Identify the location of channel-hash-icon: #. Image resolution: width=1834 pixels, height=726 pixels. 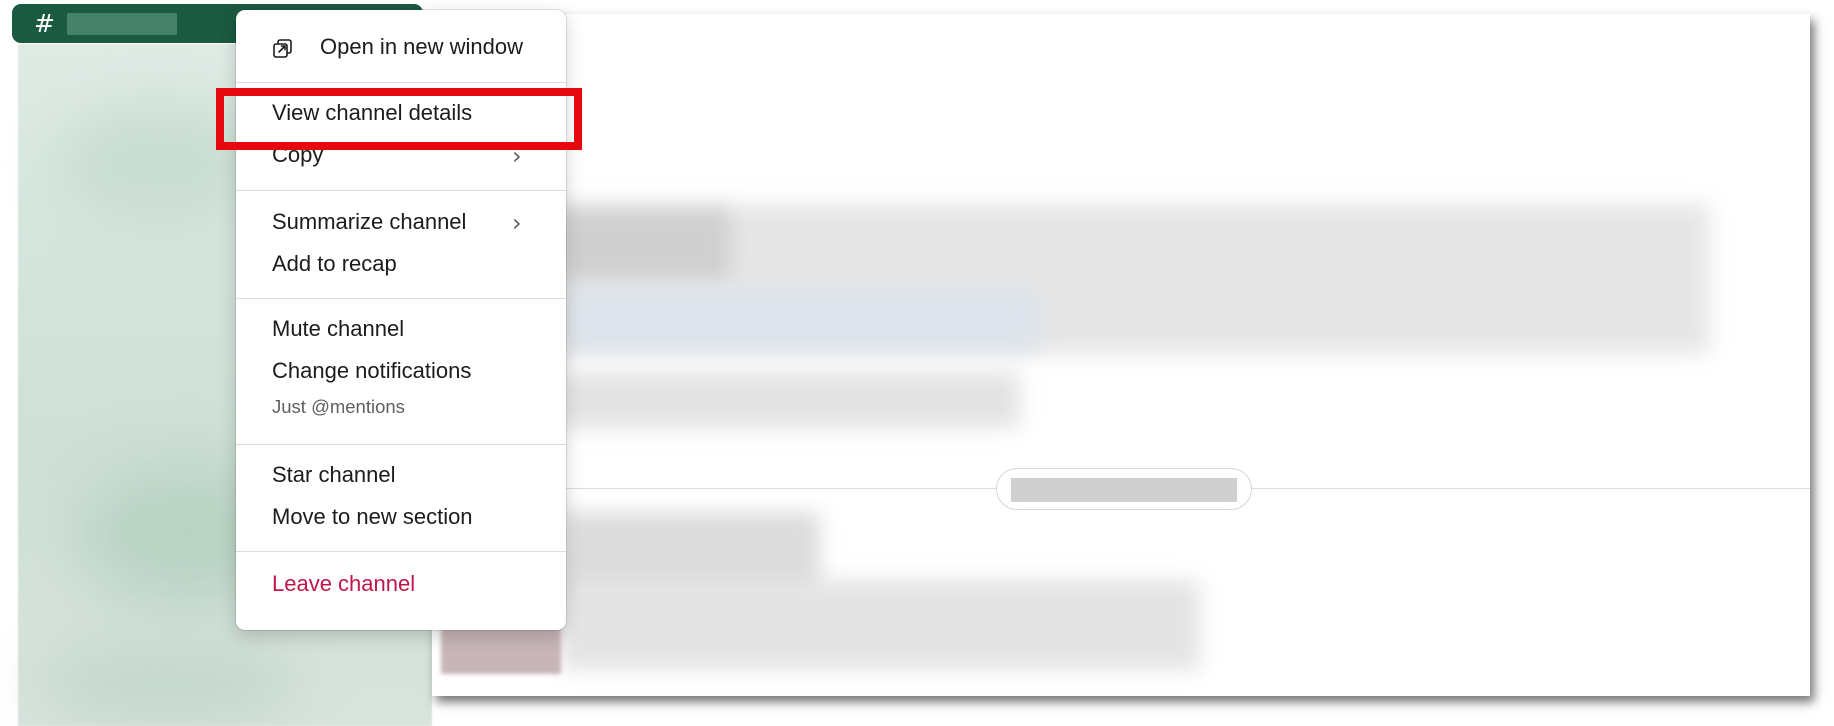
(44, 23).